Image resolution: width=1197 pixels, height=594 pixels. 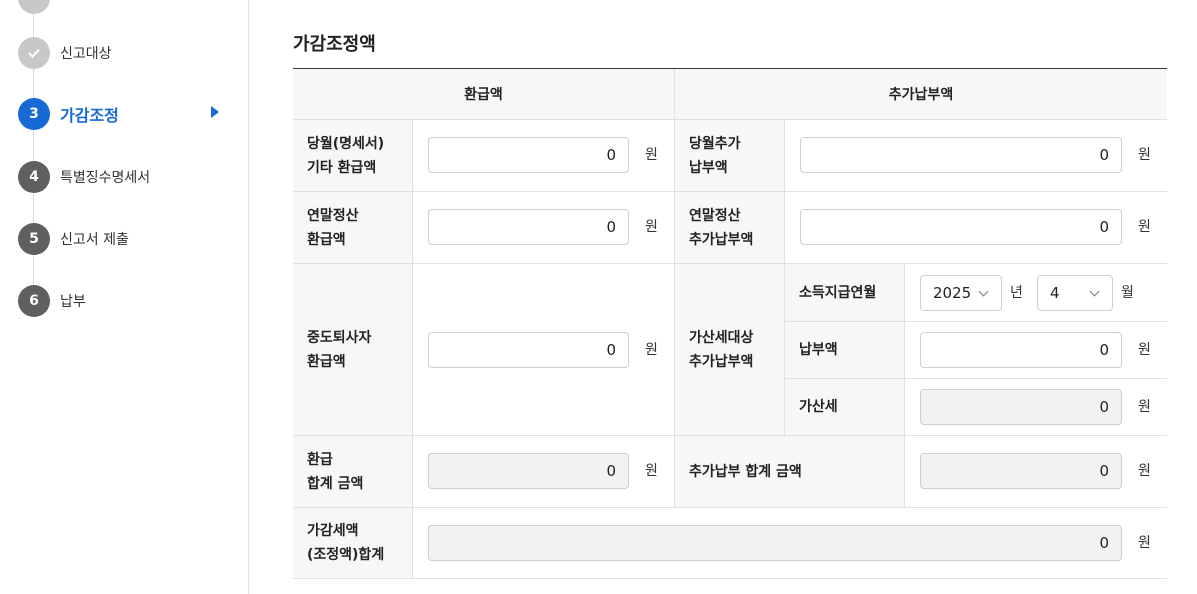 What do you see at coordinates (1127, 293) in the screenshot?
I see `unit-month: 월` at bounding box center [1127, 293].